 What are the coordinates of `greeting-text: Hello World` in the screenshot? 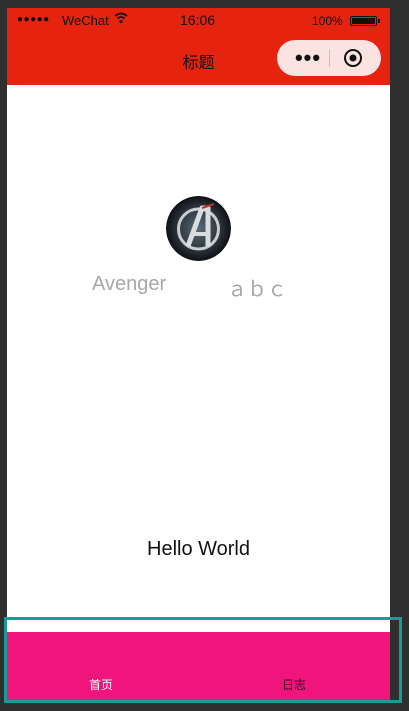 It's located at (198, 549).